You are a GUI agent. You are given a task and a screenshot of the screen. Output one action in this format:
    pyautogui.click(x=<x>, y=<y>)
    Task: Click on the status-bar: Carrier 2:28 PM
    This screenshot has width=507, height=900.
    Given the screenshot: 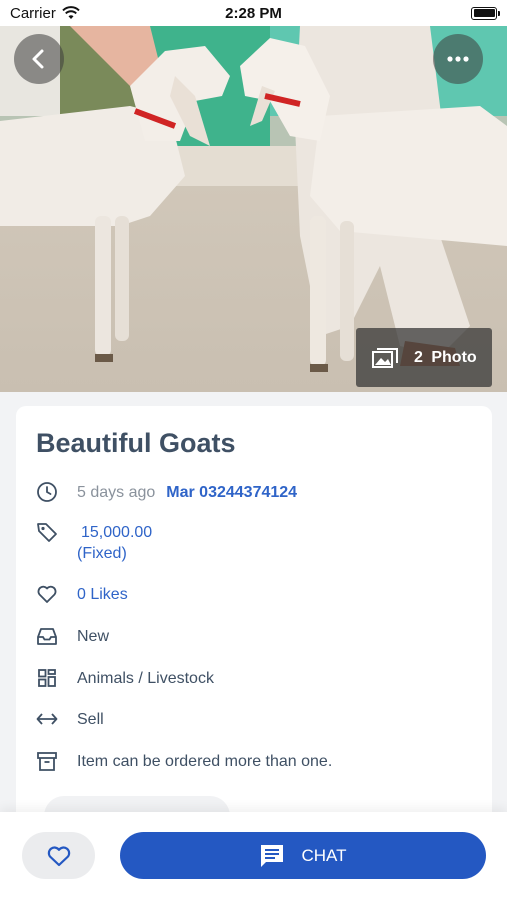 What is the action you would take?
    pyautogui.click(x=253, y=13)
    